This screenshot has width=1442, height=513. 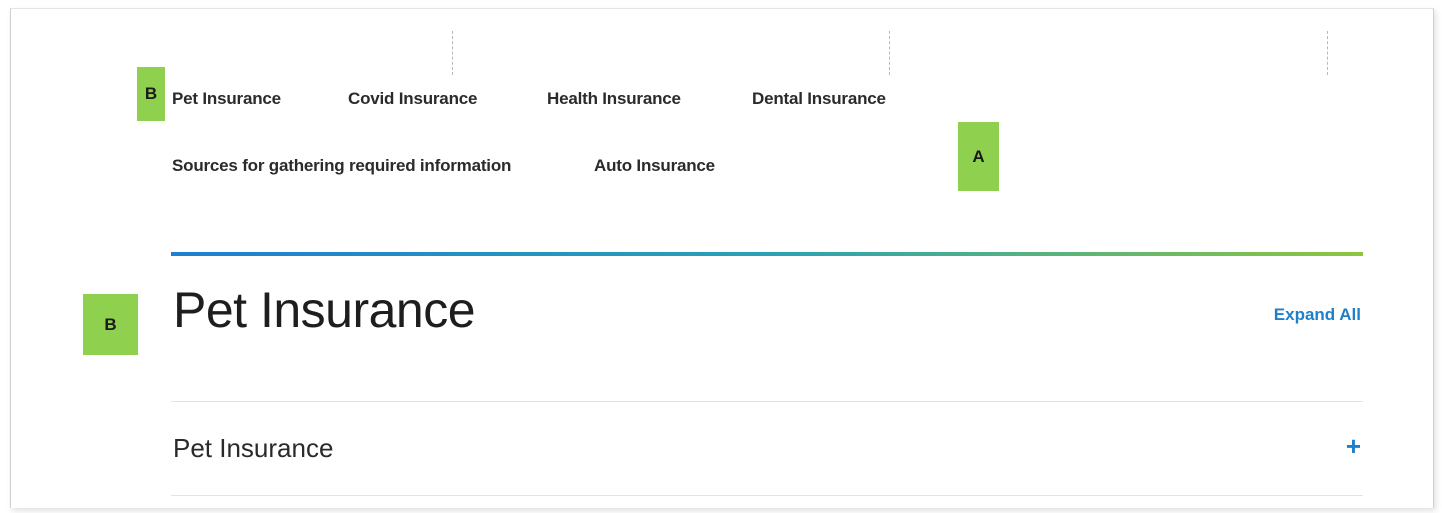 I want to click on nav-link-dental-insurance: Dental Insurance, so click(x=819, y=99).